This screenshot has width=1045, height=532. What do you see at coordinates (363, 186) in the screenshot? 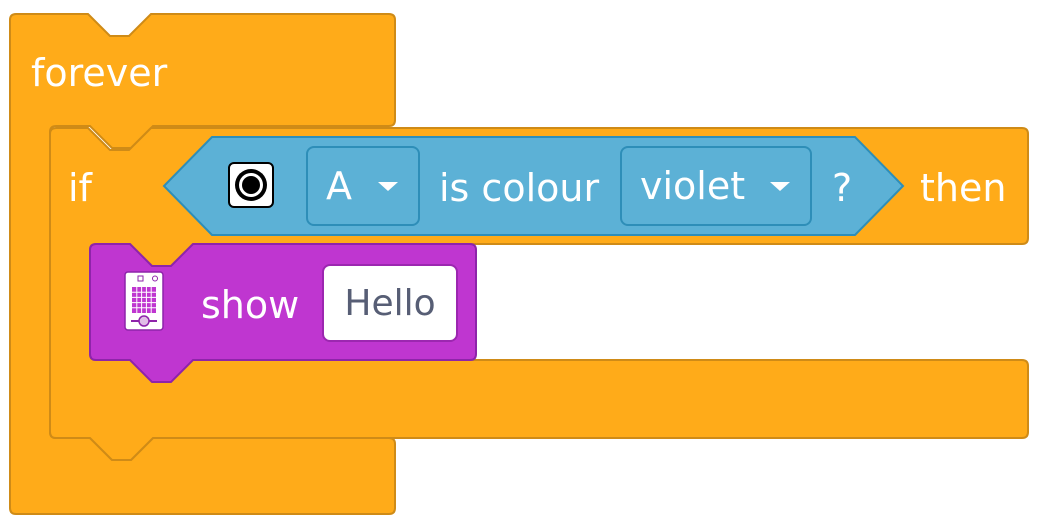
I see `port-dropdown: A` at bounding box center [363, 186].